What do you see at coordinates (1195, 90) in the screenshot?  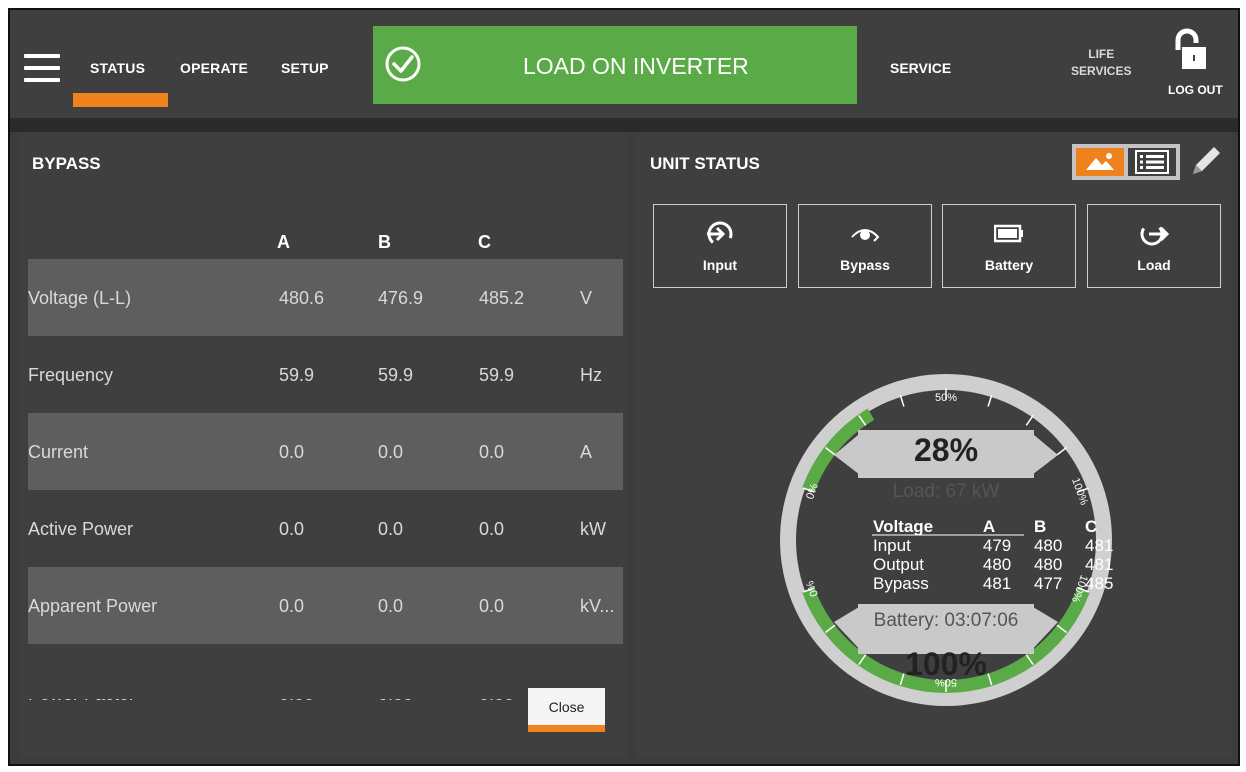 I see `logout-label: LOG OUT` at bounding box center [1195, 90].